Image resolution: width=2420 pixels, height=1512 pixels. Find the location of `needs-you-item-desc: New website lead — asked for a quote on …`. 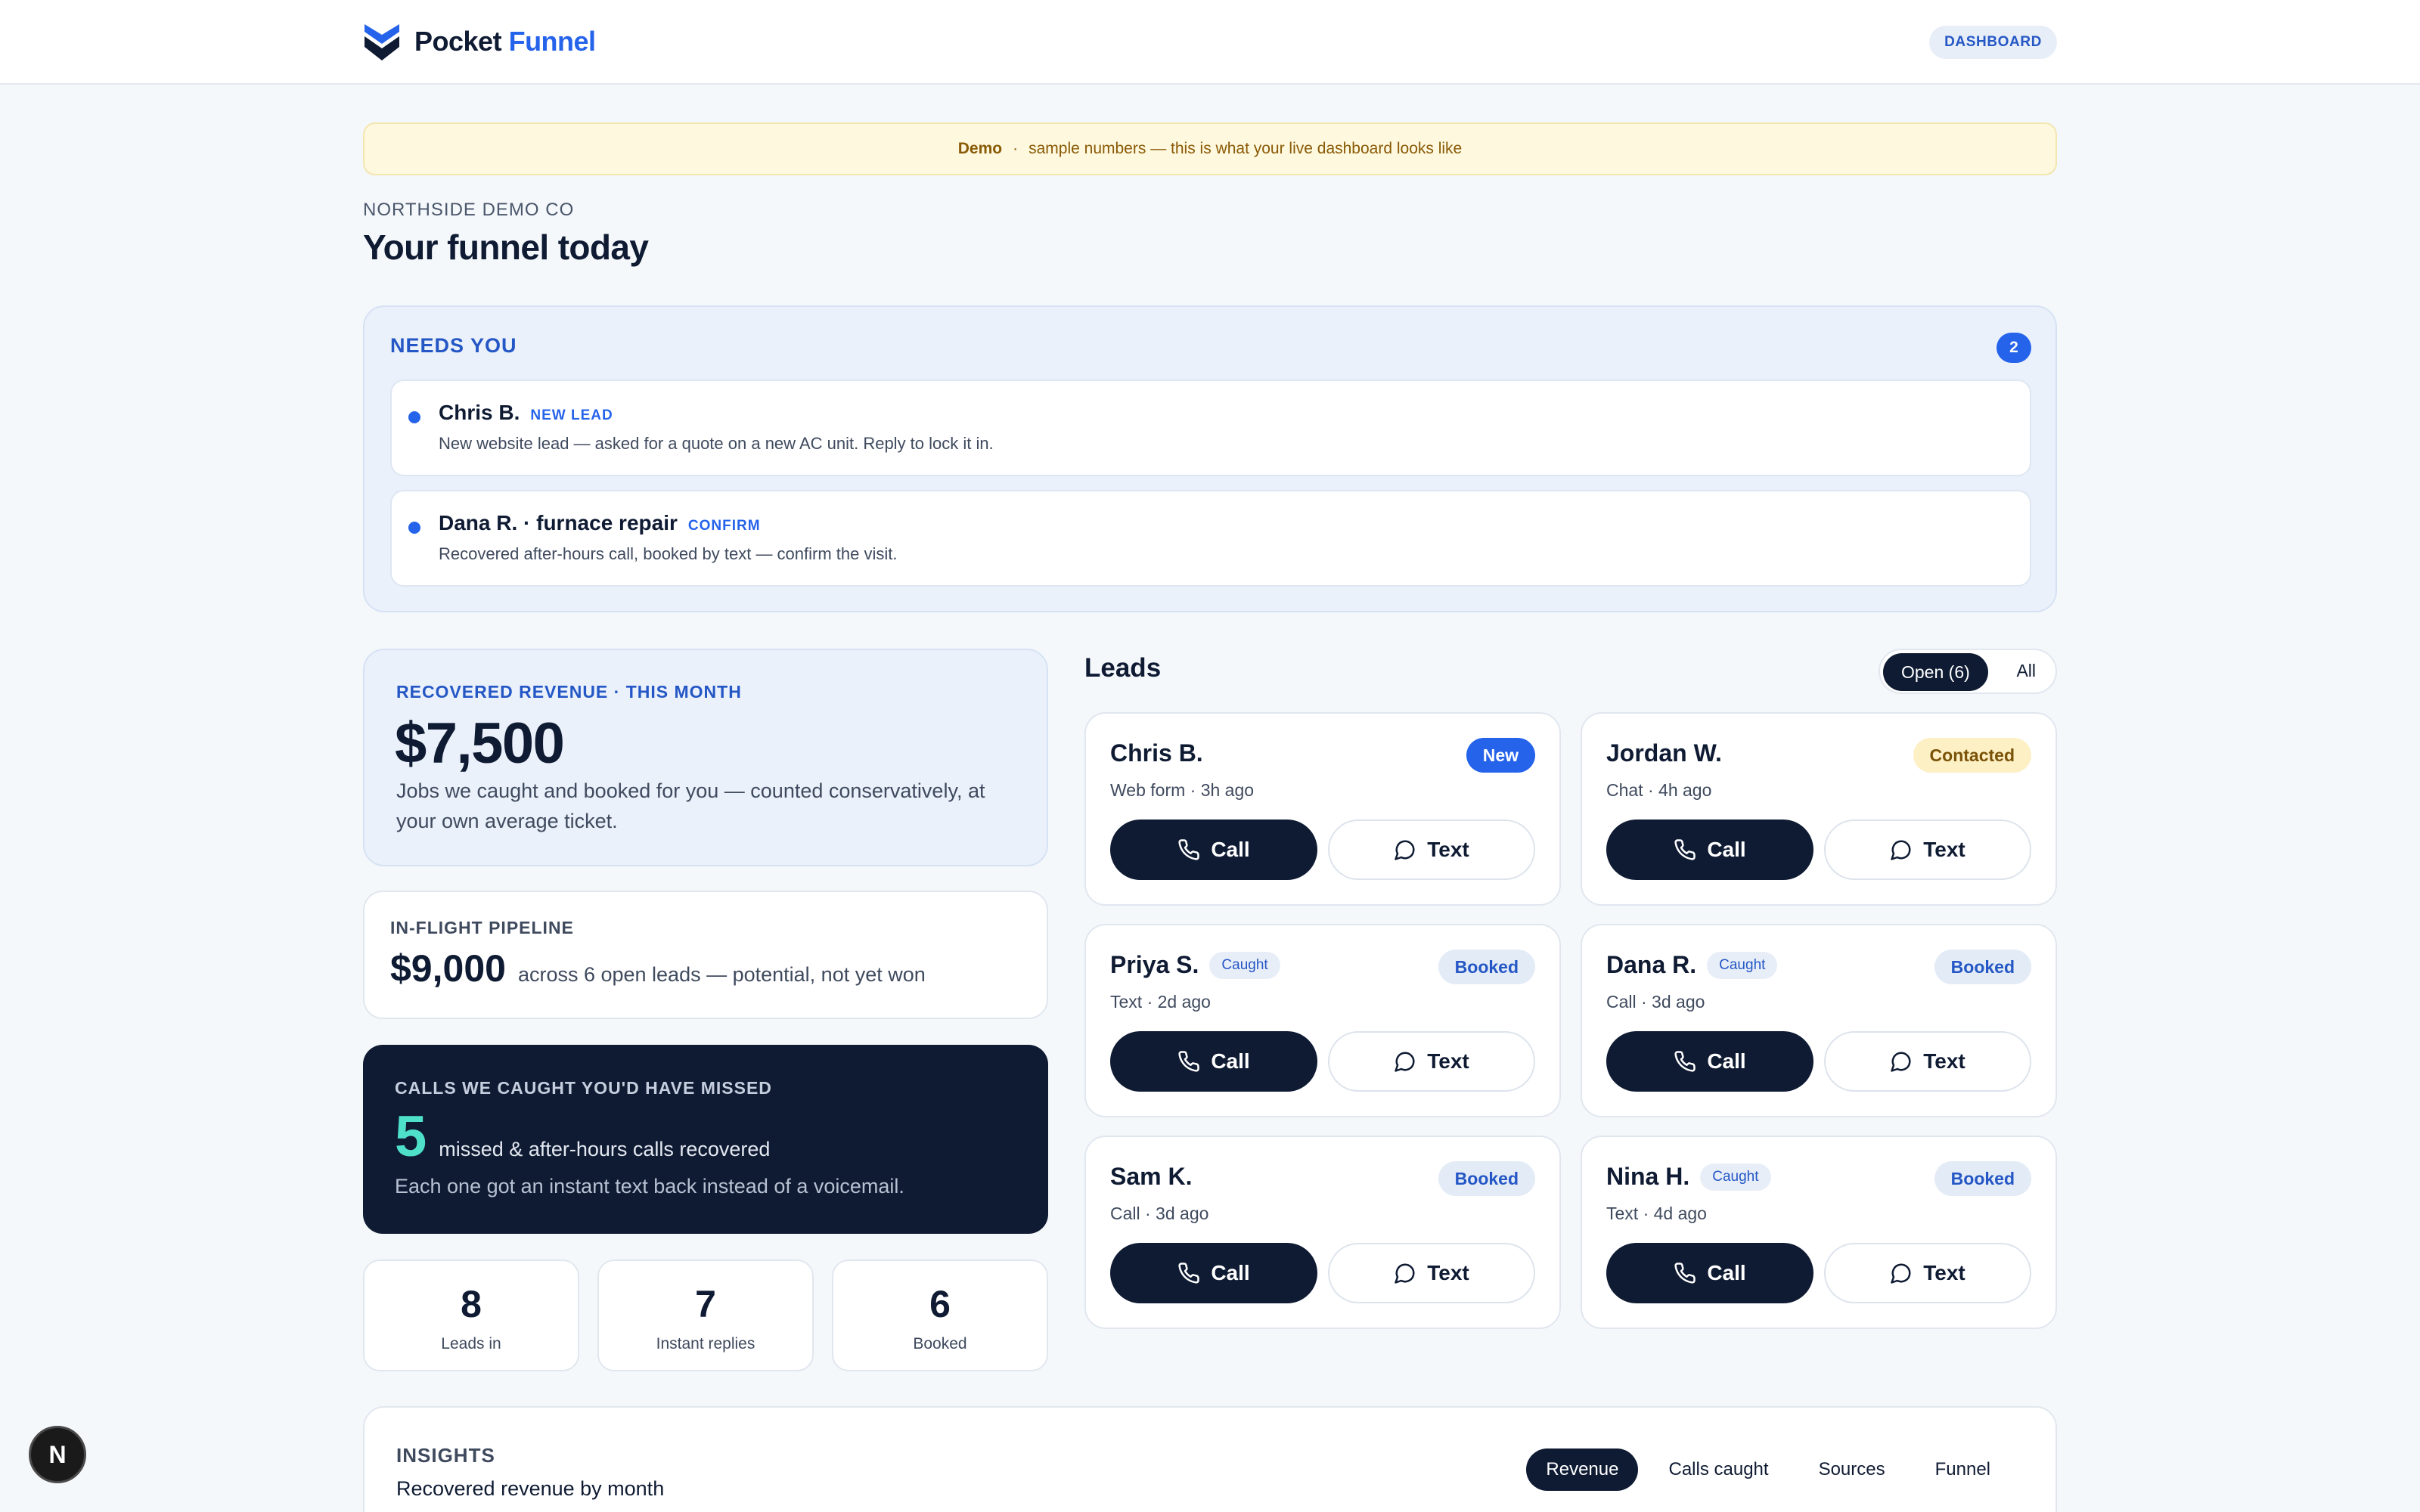

needs-you-item-desc: New website lead — asked for a quote on … is located at coordinates (716, 443).